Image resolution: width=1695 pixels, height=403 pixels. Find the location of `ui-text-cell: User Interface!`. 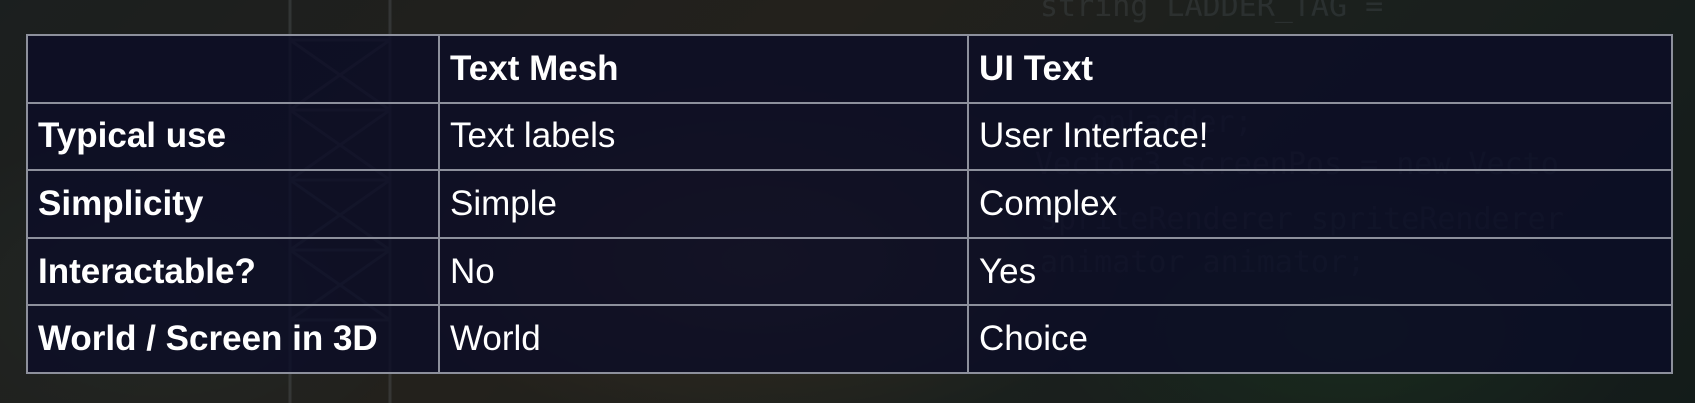

ui-text-cell: User Interface! is located at coordinates (1320, 136).